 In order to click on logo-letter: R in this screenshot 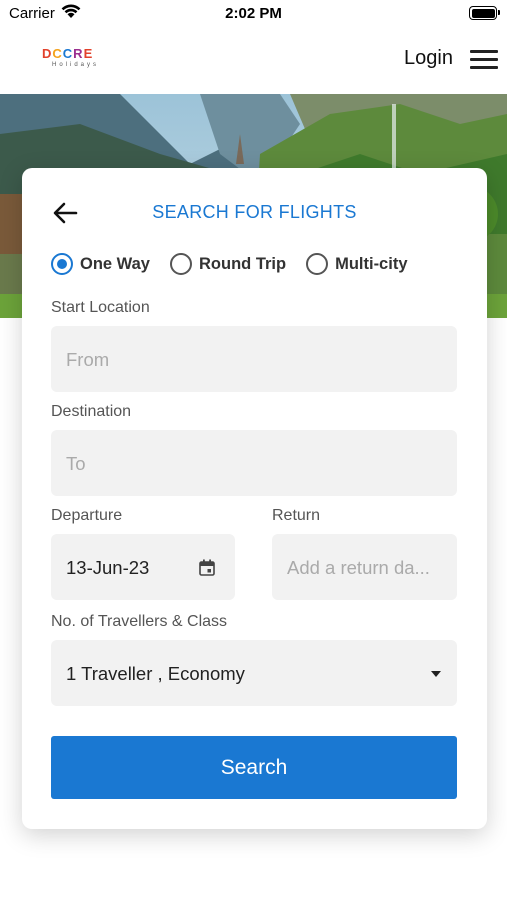, I will do `click(78, 53)`.